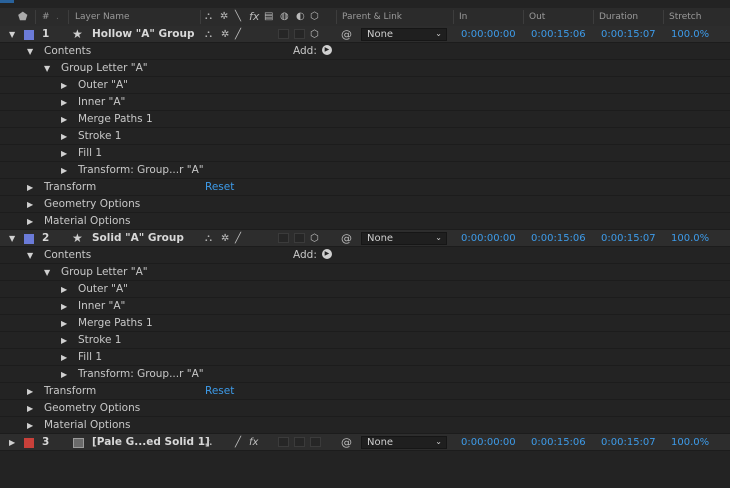  Describe the element at coordinates (138, 238) in the screenshot. I see `layer-name: Solid "A" Group` at that location.